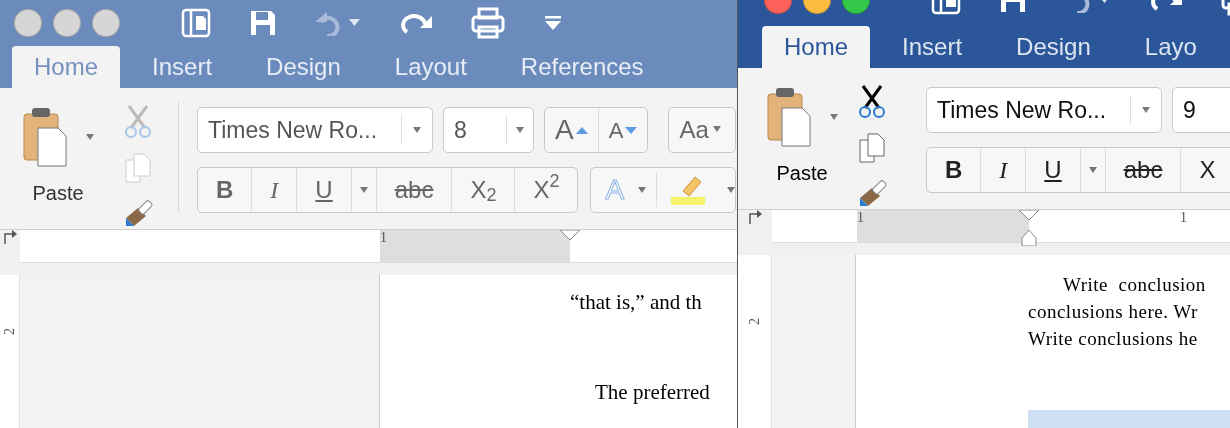  Describe the element at coordinates (1113, 312) in the screenshot. I see `document-text: conclusions here. Wr` at that location.